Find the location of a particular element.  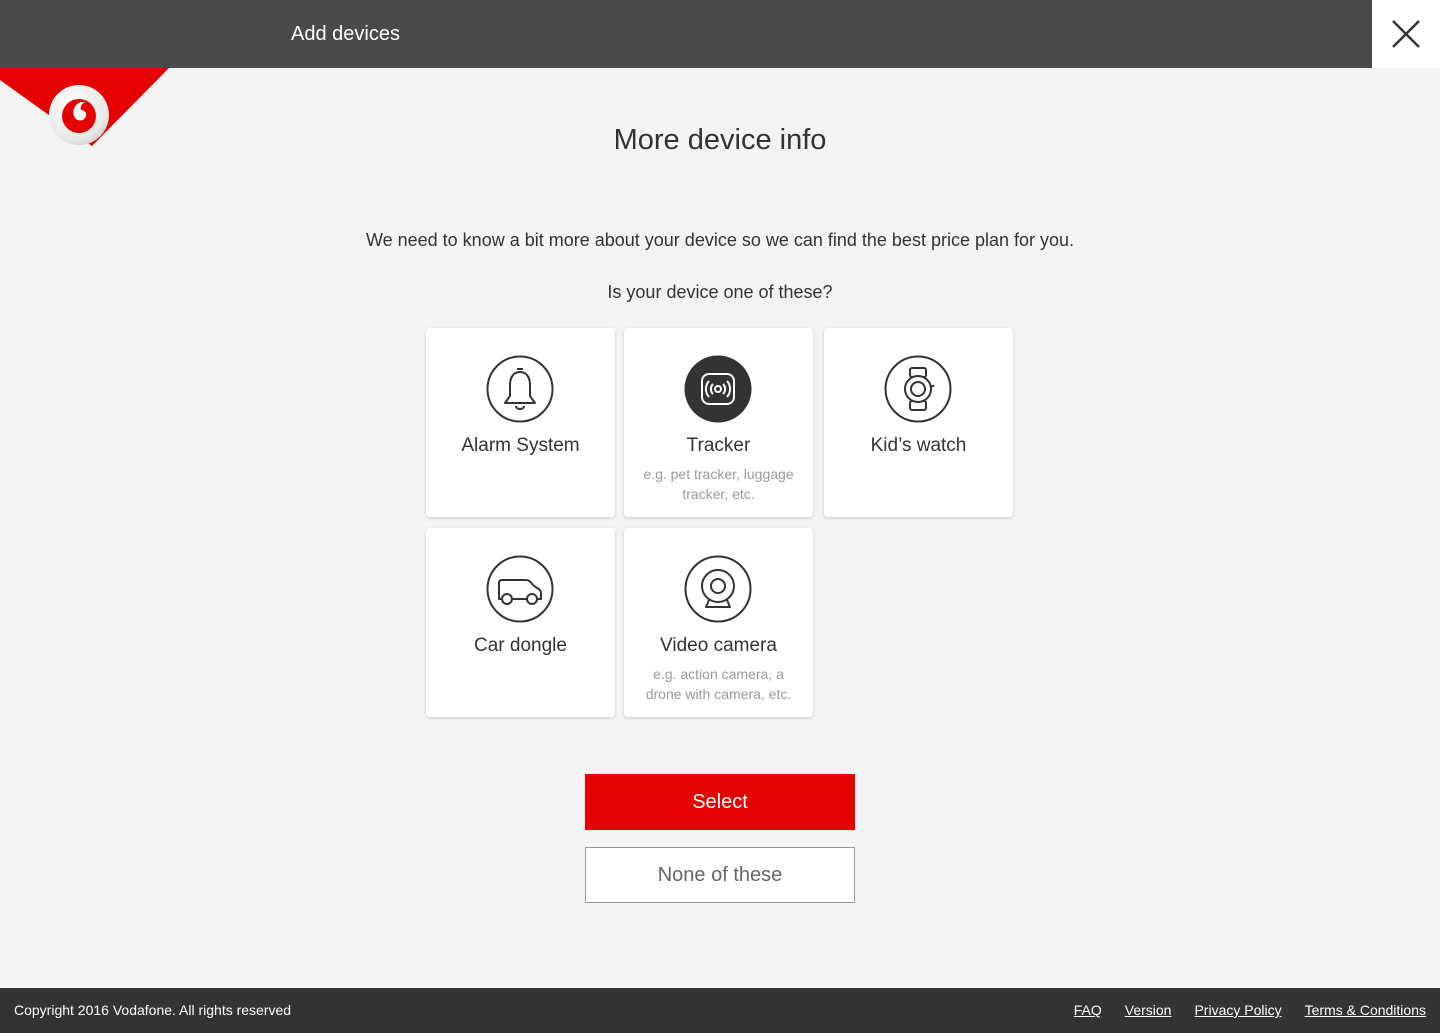

close-button is located at coordinates (1406, 34).